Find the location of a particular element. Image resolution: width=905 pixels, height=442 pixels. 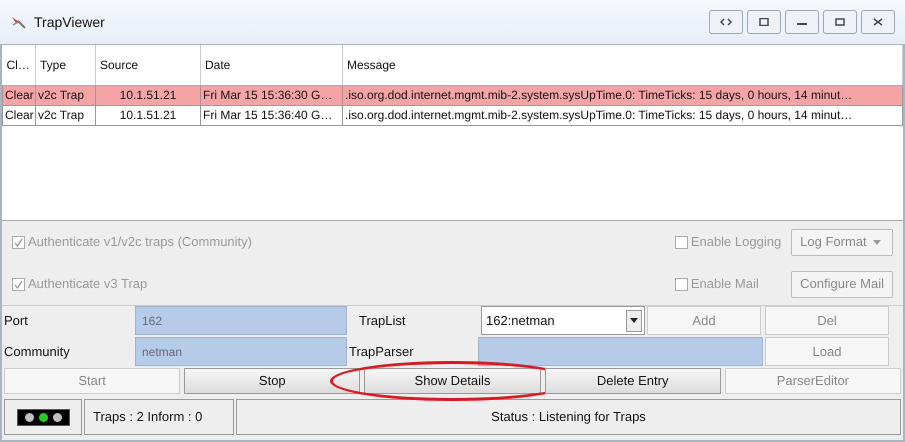

action-button: Delete Entry is located at coordinates (632, 381).